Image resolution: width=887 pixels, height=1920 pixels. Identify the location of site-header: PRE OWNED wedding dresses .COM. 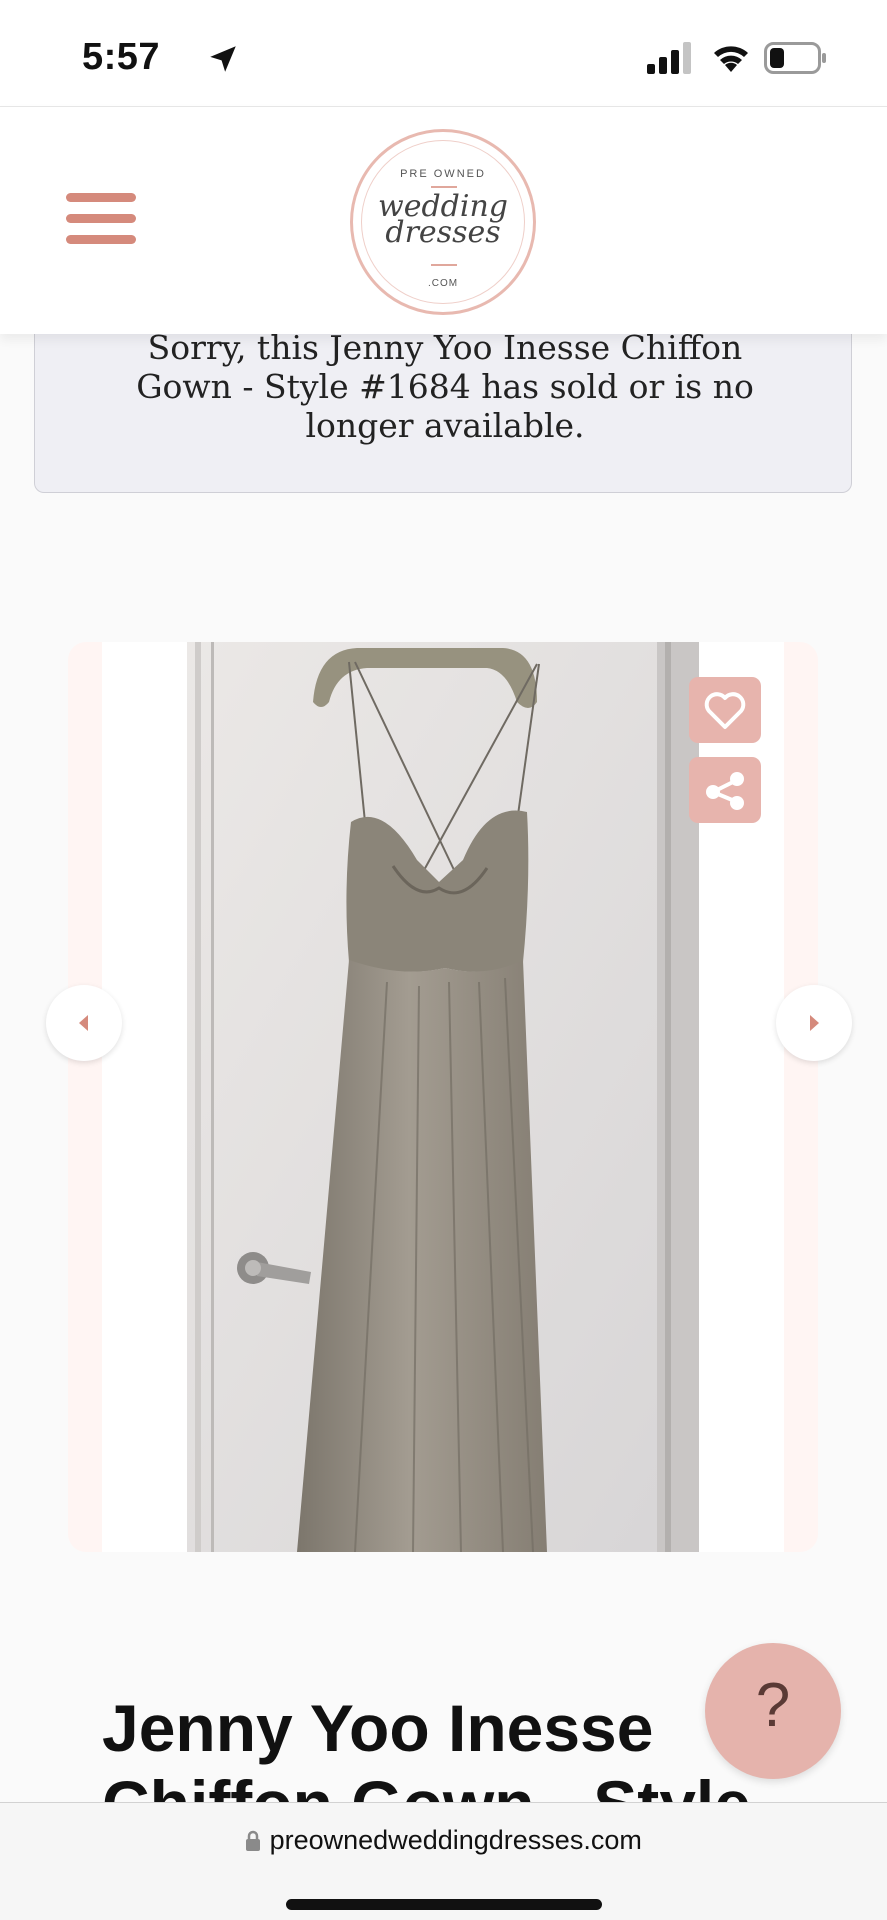
(443, 220).